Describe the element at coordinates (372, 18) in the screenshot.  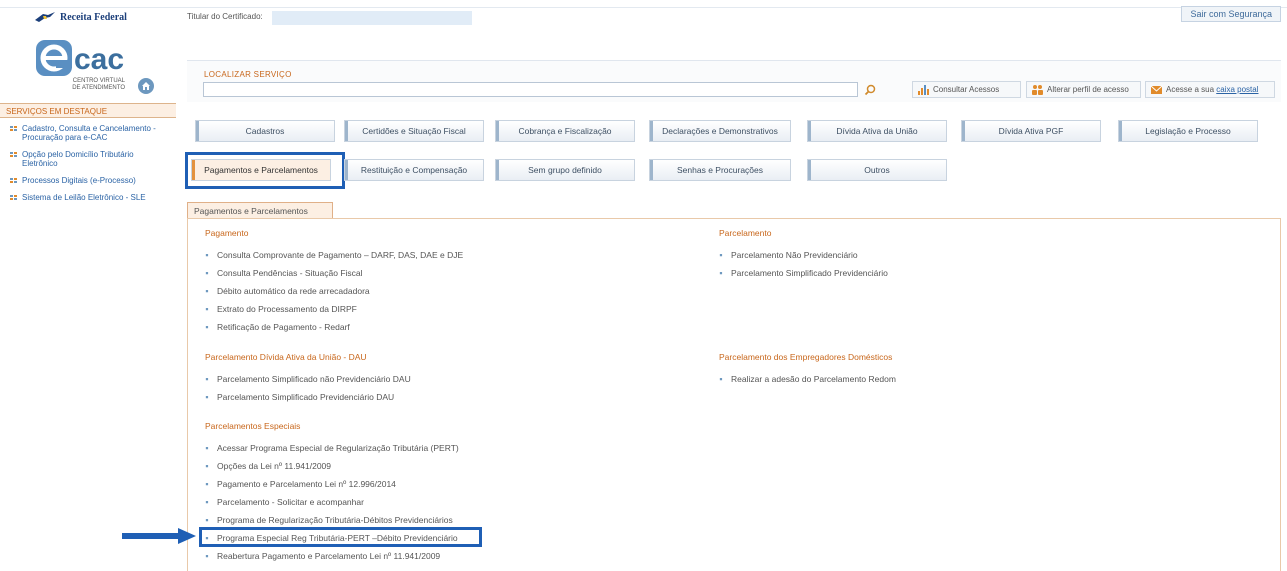
I see `certificate-value` at that location.